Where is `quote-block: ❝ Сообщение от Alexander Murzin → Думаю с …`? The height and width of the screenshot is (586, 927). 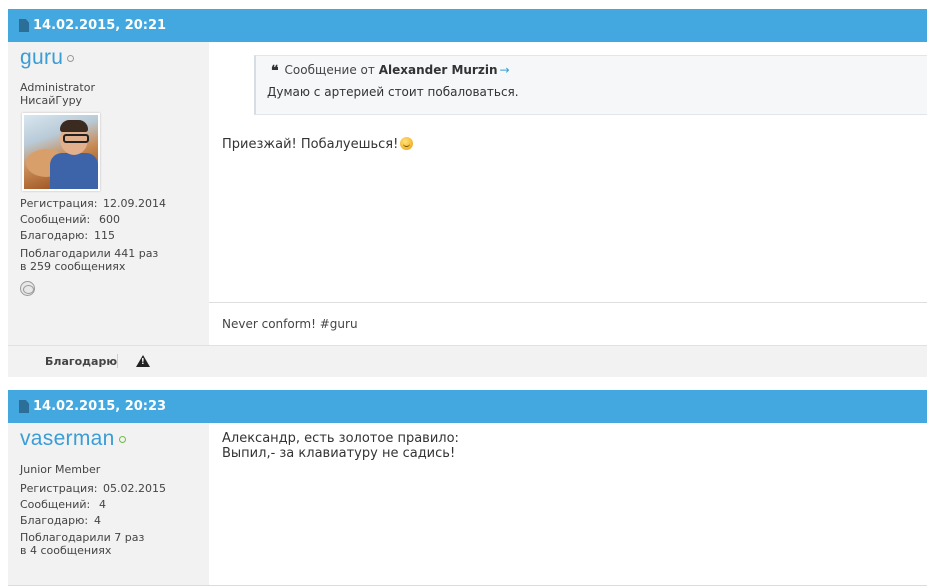
quote-block: ❝ Сообщение от Alexander Murzin → Думаю с … is located at coordinates (590, 85).